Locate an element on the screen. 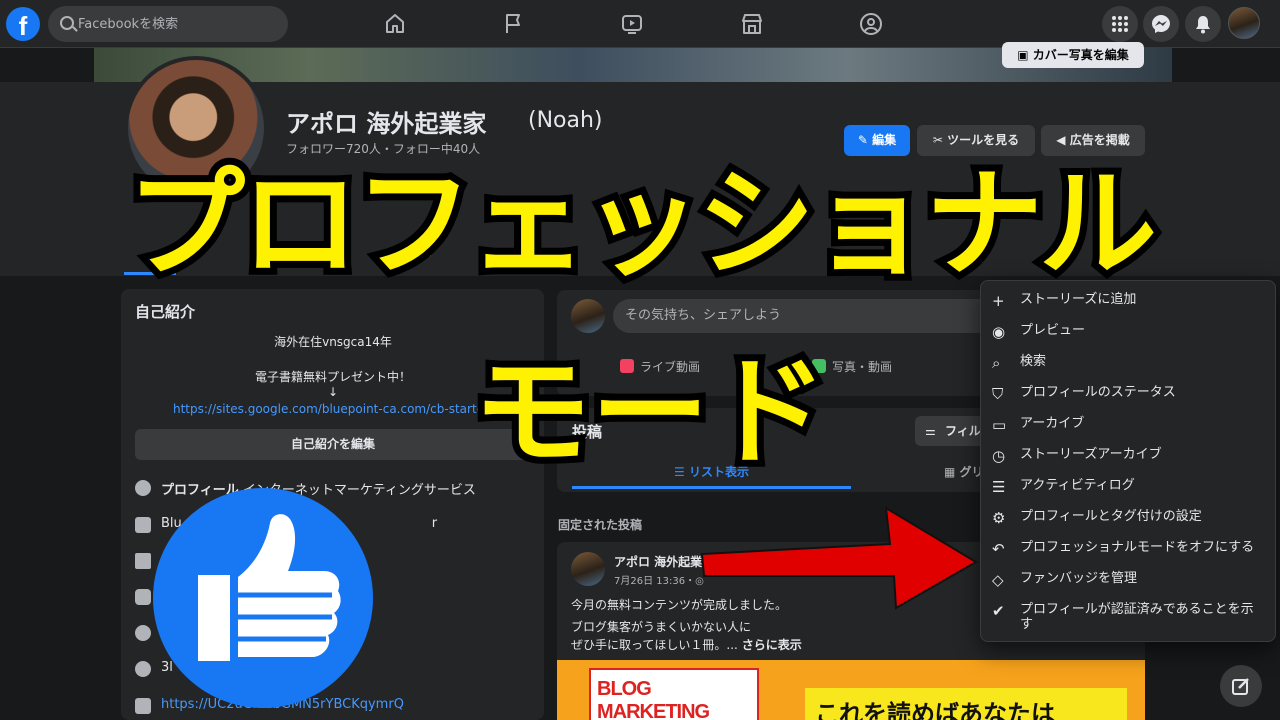 This screenshot has width=1280, height=720. menu-item: ◷ ストーリーズアーカイブ is located at coordinates (1128, 456).